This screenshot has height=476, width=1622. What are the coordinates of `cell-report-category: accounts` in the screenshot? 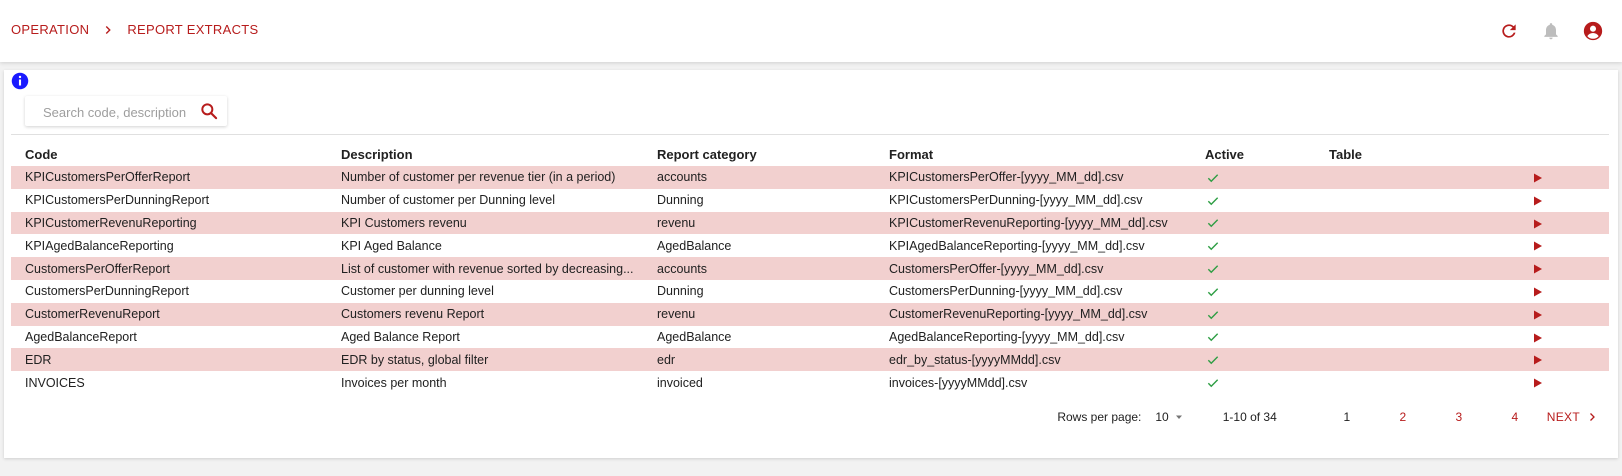 It's located at (759, 268).